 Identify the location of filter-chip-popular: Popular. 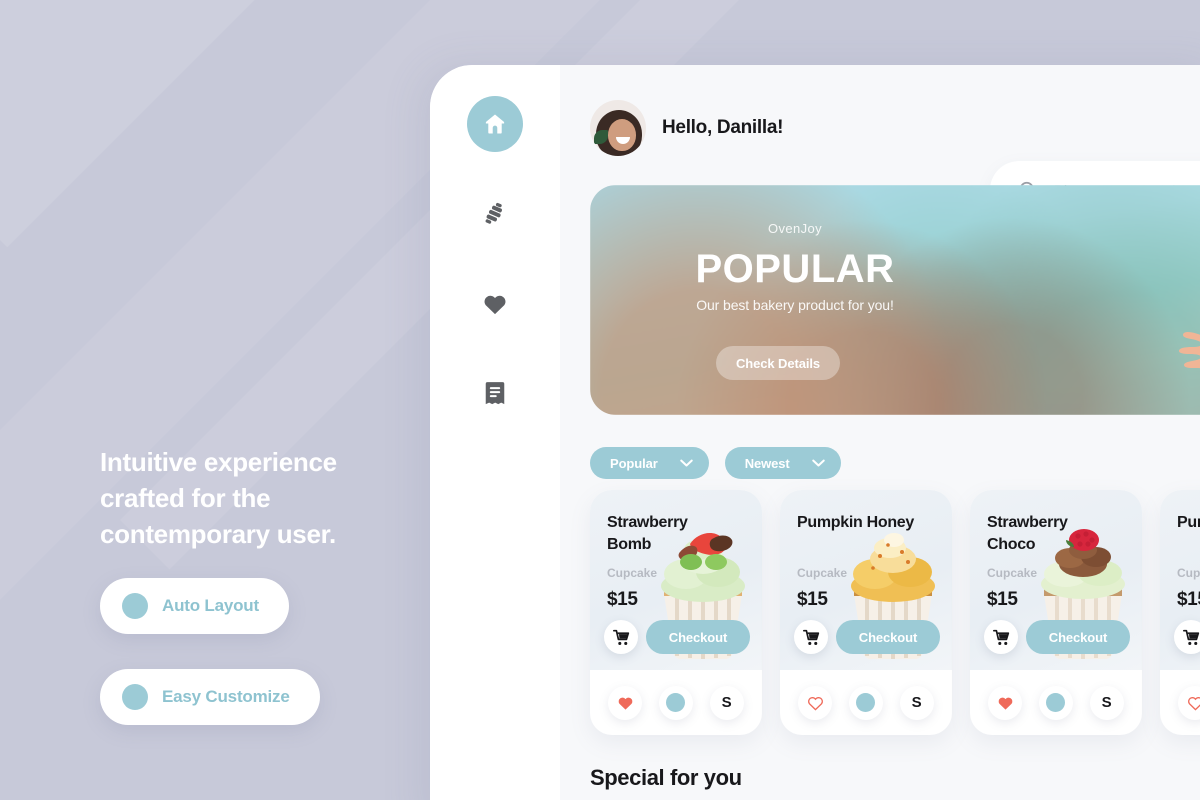
(649, 463).